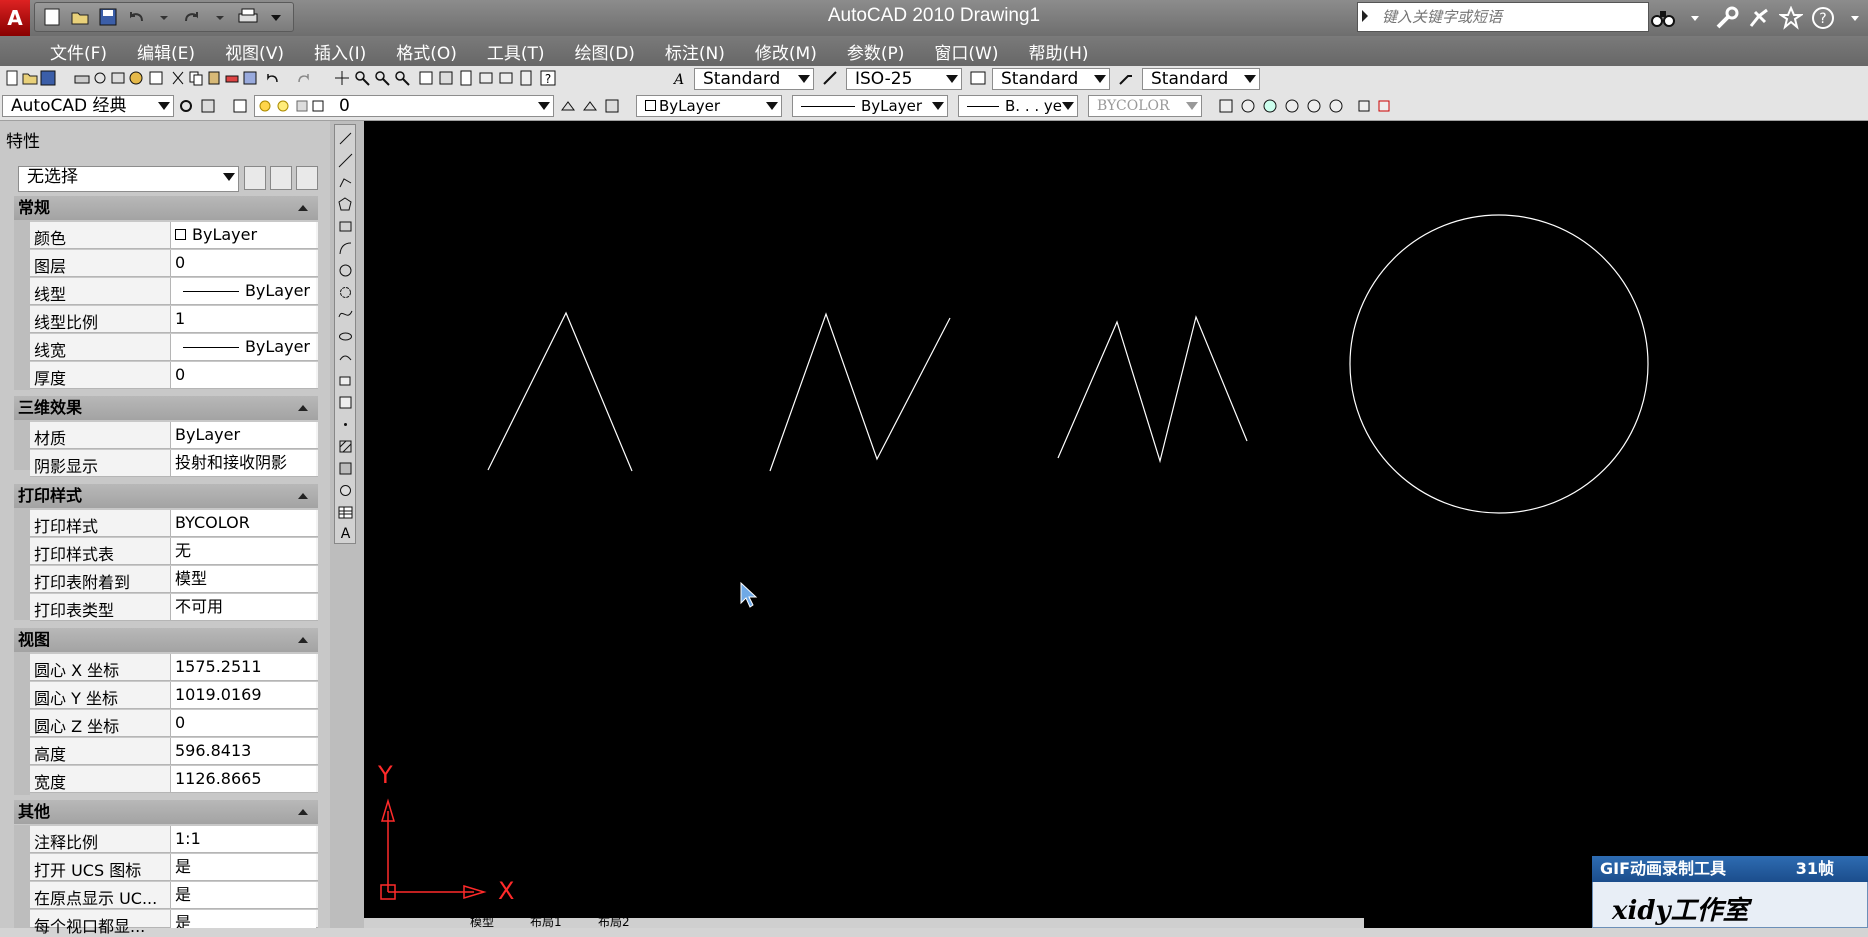  Describe the element at coordinates (88, 106) in the screenshot. I see `workspace-select: AutoCAD 经典` at that location.